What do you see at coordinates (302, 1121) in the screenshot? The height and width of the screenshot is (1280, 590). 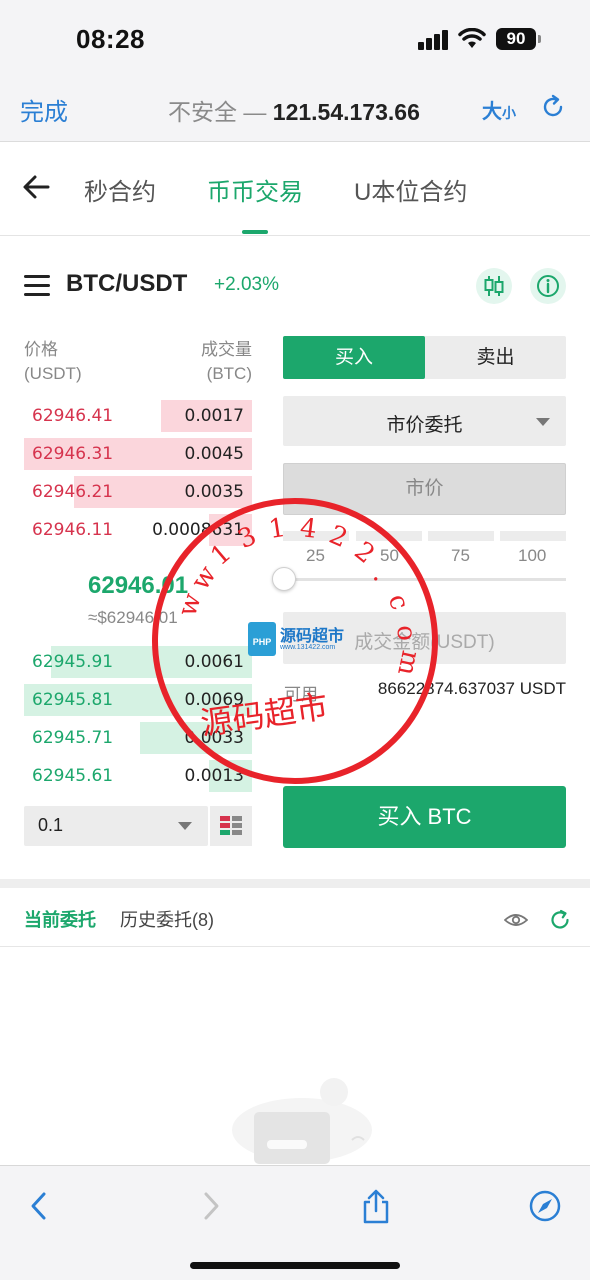 I see `empty-state-illustration` at bounding box center [302, 1121].